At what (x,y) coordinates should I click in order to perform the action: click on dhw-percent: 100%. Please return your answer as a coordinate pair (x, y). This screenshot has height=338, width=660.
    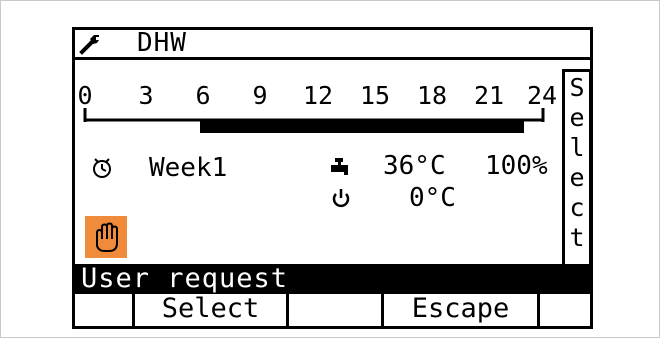
    Looking at the image, I should click on (516, 166).